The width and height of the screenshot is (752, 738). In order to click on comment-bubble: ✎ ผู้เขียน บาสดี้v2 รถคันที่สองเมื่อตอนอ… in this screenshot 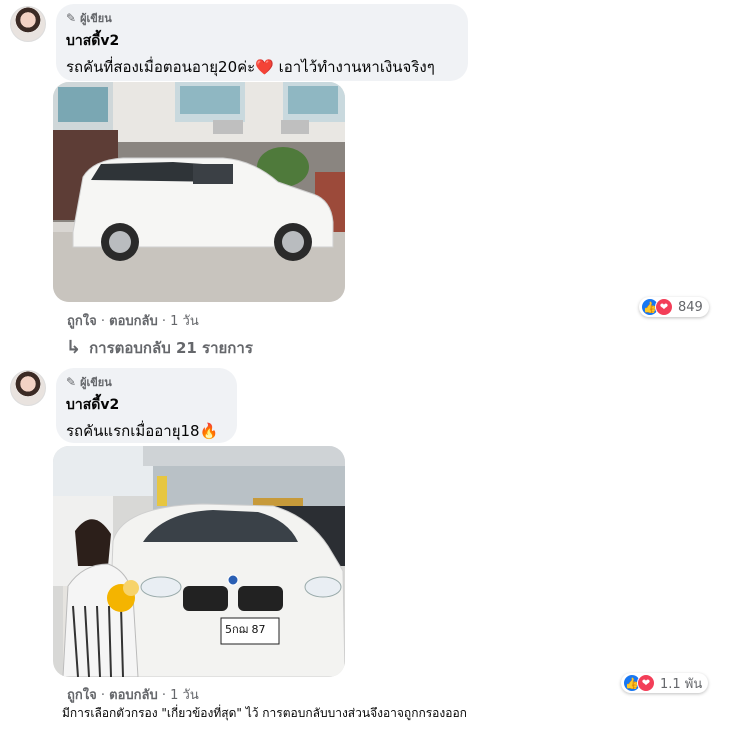, I will do `click(262, 42)`.